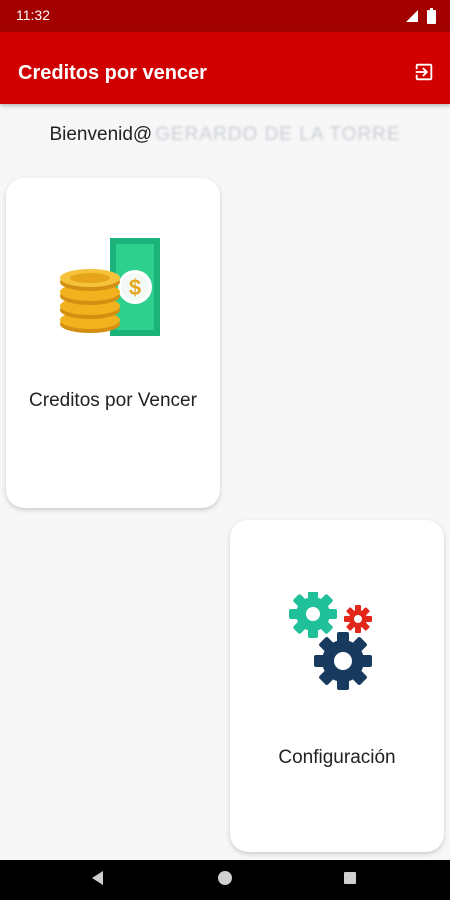 The width and height of the screenshot is (450, 900). Describe the element at coordinates (337, 642) in the screenshot. I see `gears-icon` at that location.